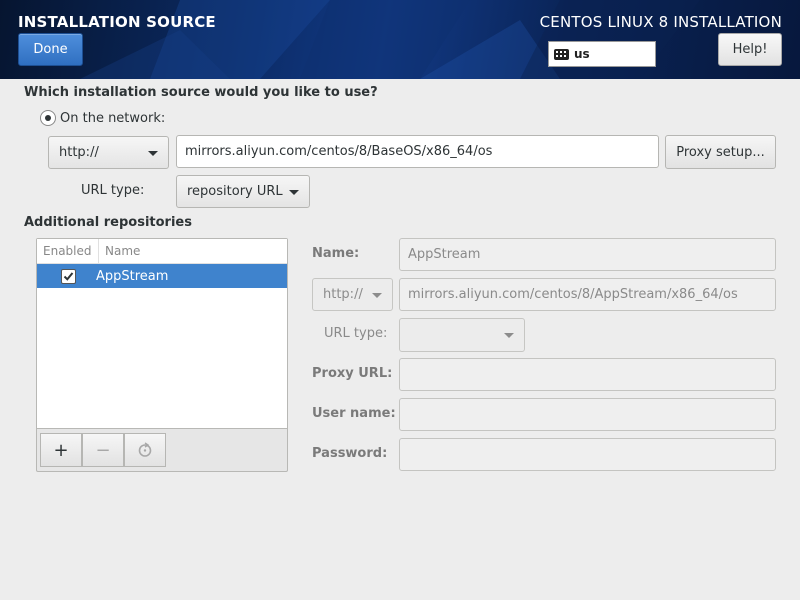 Image resolution: width=800 pixels, height=600 pixels. Describe the element at coordinates (50, 49) in the screenshot. I see `done-button: Done` at that location.